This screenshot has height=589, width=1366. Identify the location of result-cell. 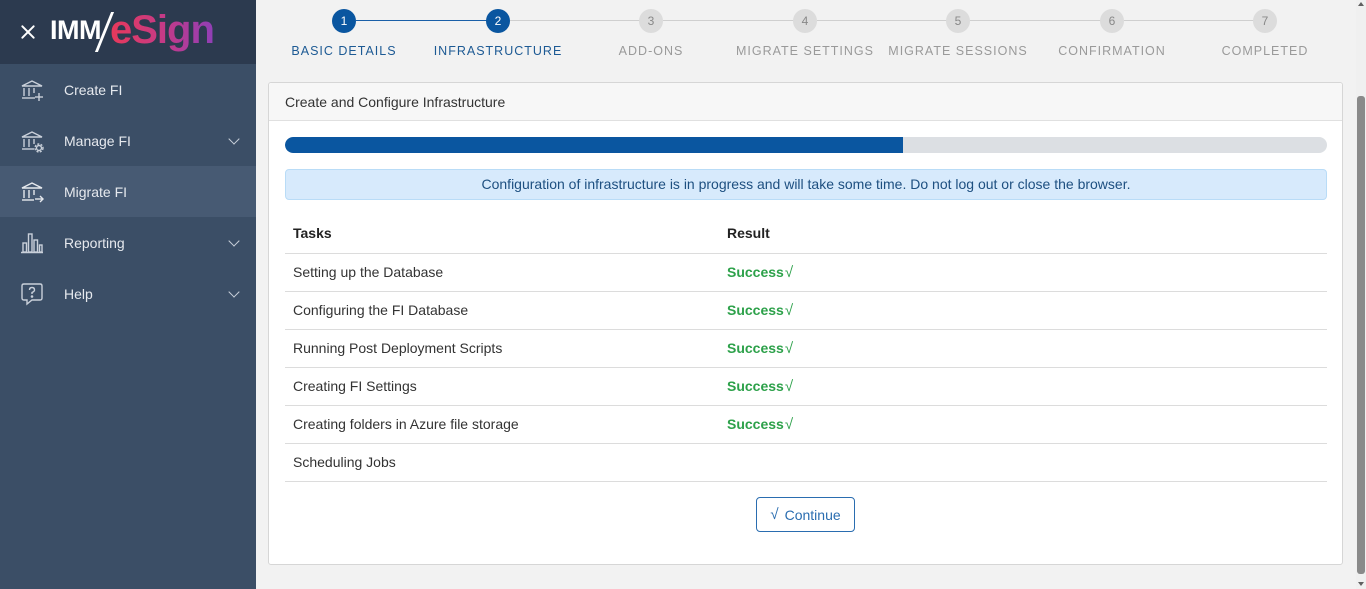
(1023, 462).